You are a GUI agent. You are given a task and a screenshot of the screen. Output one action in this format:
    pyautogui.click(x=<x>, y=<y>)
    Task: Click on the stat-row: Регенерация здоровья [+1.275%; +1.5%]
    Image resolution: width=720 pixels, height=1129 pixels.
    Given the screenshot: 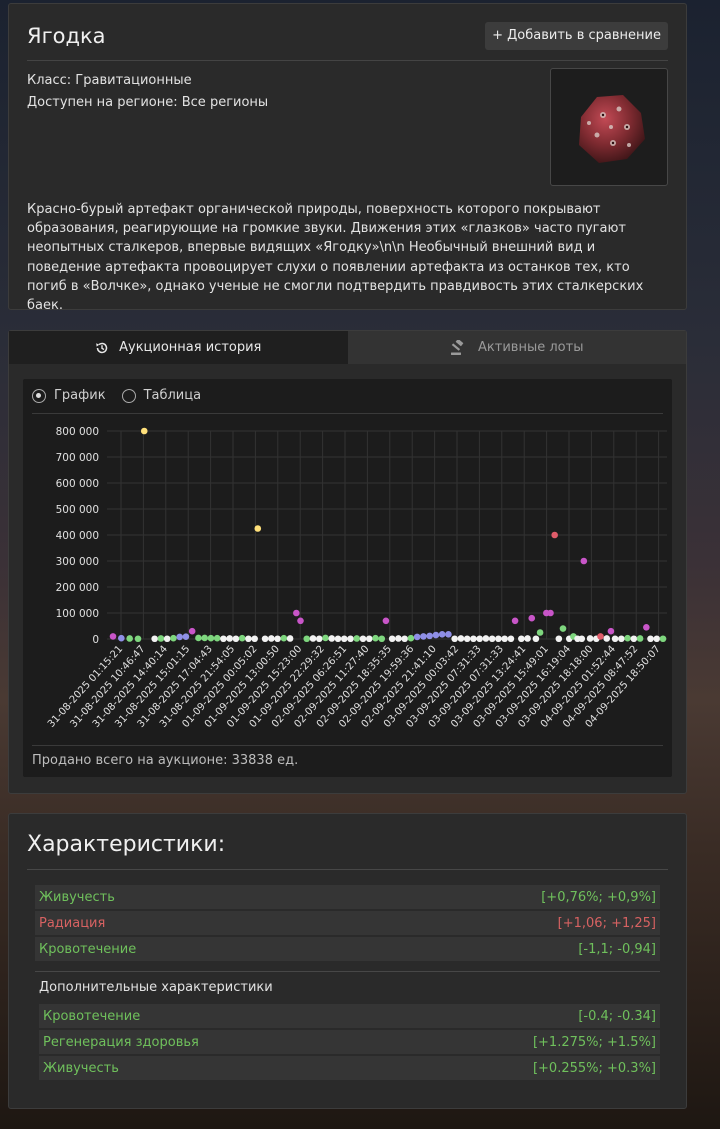 What is the action you would take?
    pyautogui.click(x=349, y=1042)
    